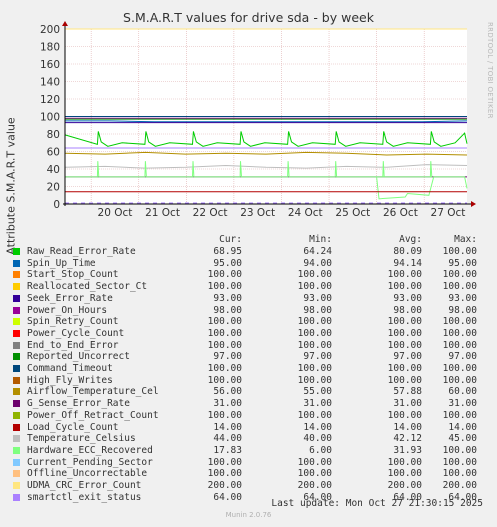 This screenshot has width=497, height=527. Describe the element at coordinates (248, 311) in the screenshot. I see `legend-row: Power_On_Hours 98.00 98.00 98.00 98.00` at that location.